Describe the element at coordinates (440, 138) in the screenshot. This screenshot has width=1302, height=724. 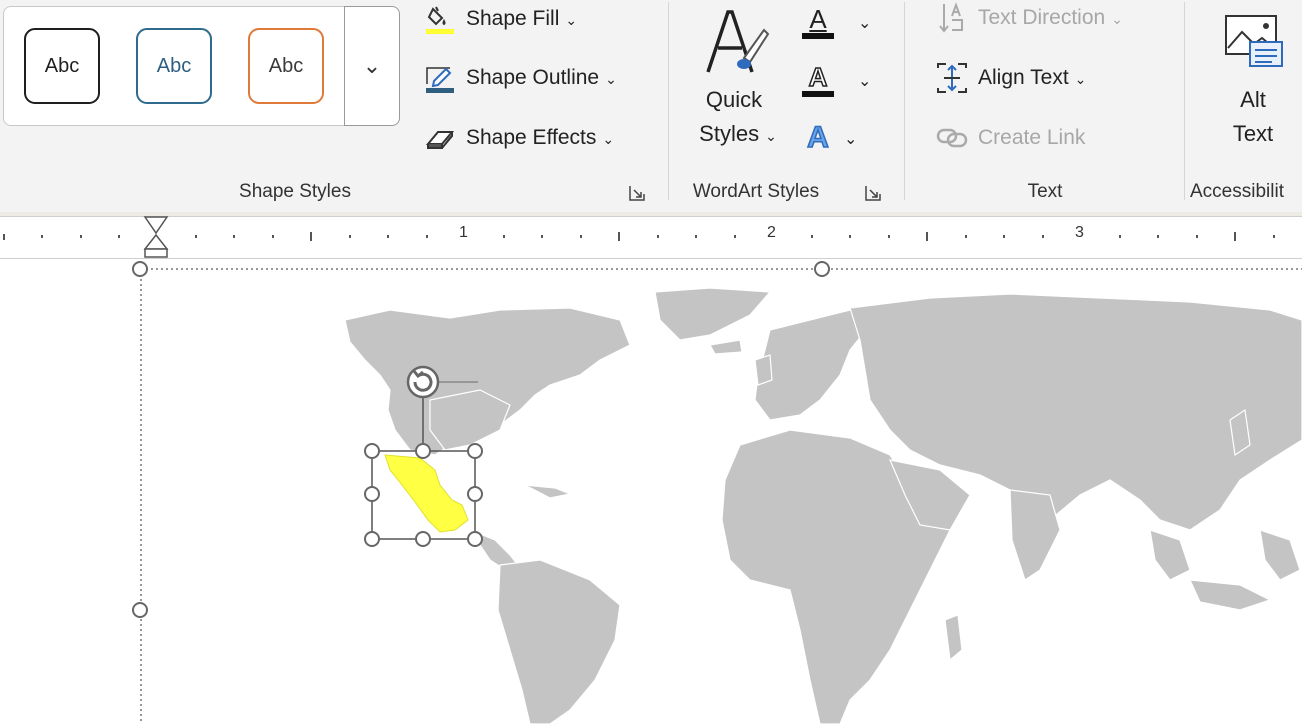
I see `eraser-effects-icon` at that location.